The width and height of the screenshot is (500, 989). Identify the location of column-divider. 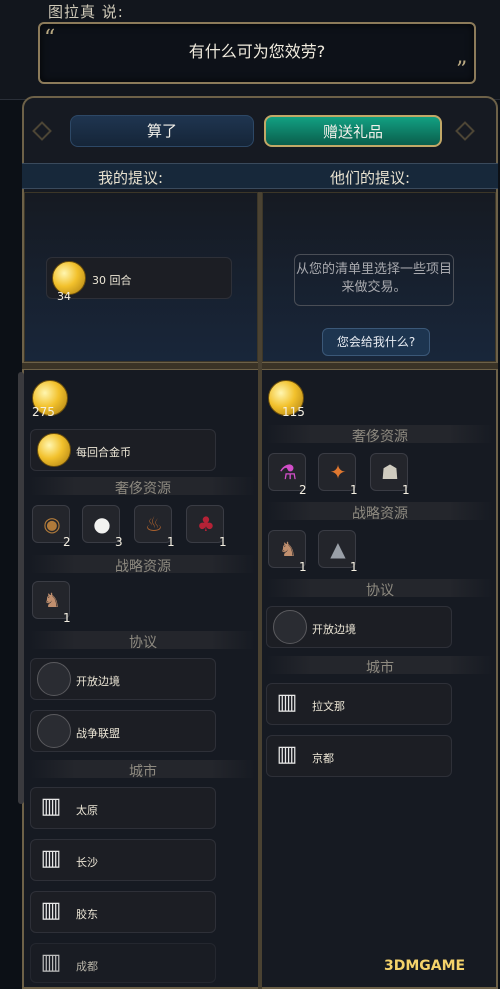
(260, 590).